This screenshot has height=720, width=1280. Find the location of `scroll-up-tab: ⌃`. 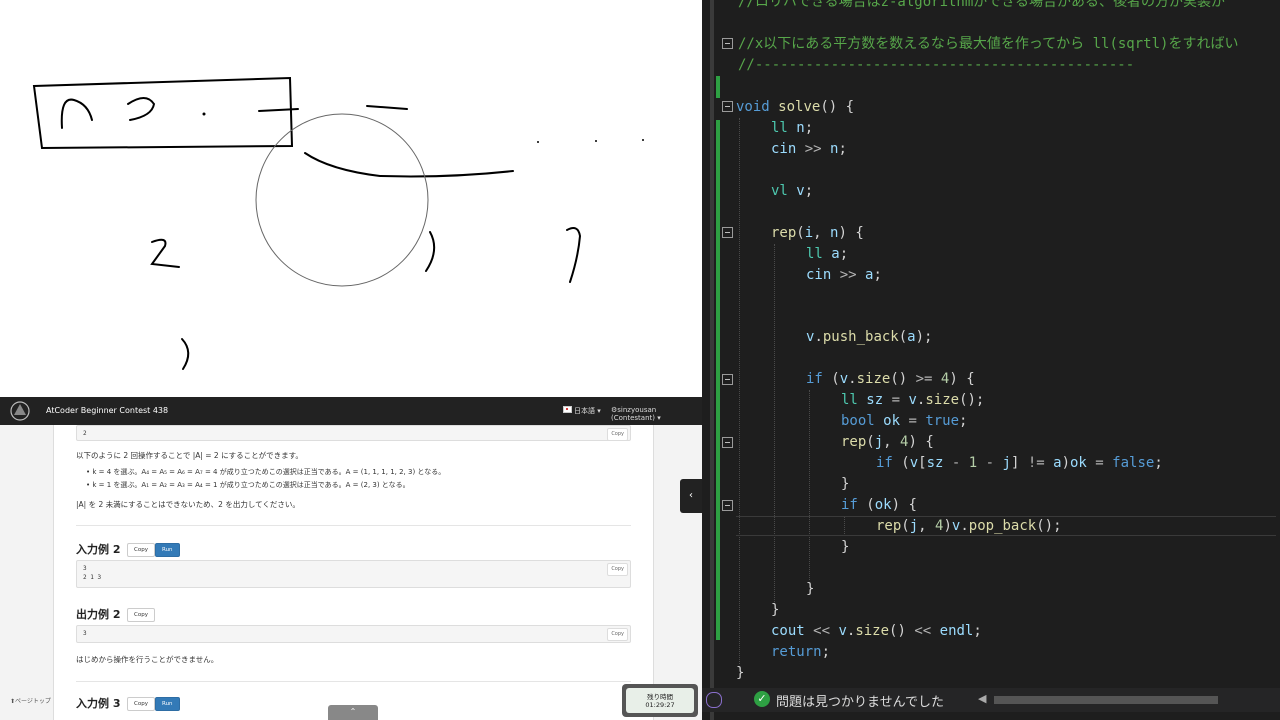

scroll-up-tab: ⌃ is located at coordinates (353, 712).